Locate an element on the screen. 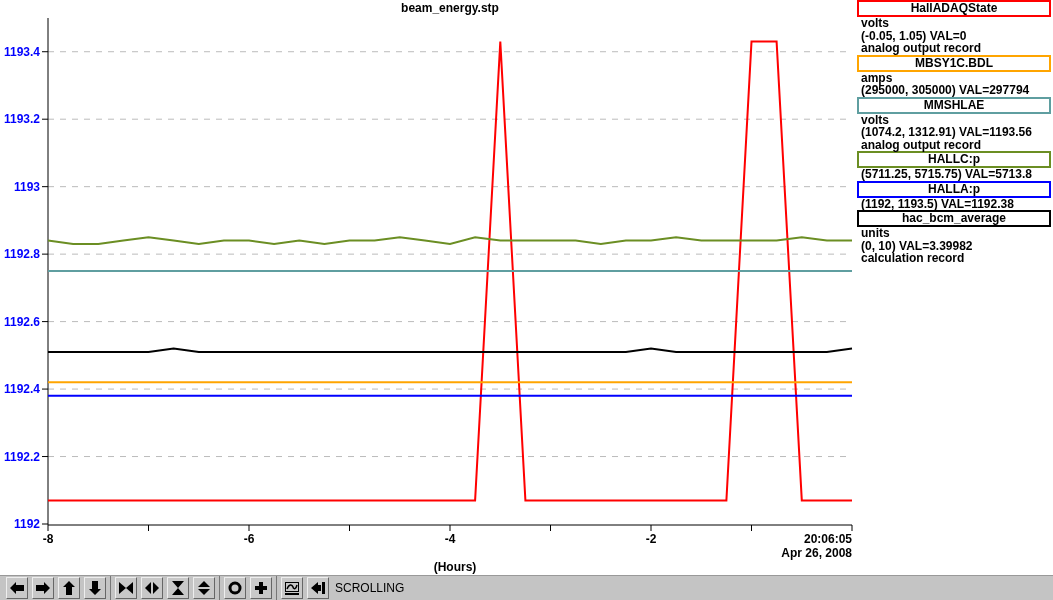 The width and height of the screenshot is (1053, 600). range-value-text: (1074.2, 1312.91) VAL=1193.56 is located at coordinates (946, 132).